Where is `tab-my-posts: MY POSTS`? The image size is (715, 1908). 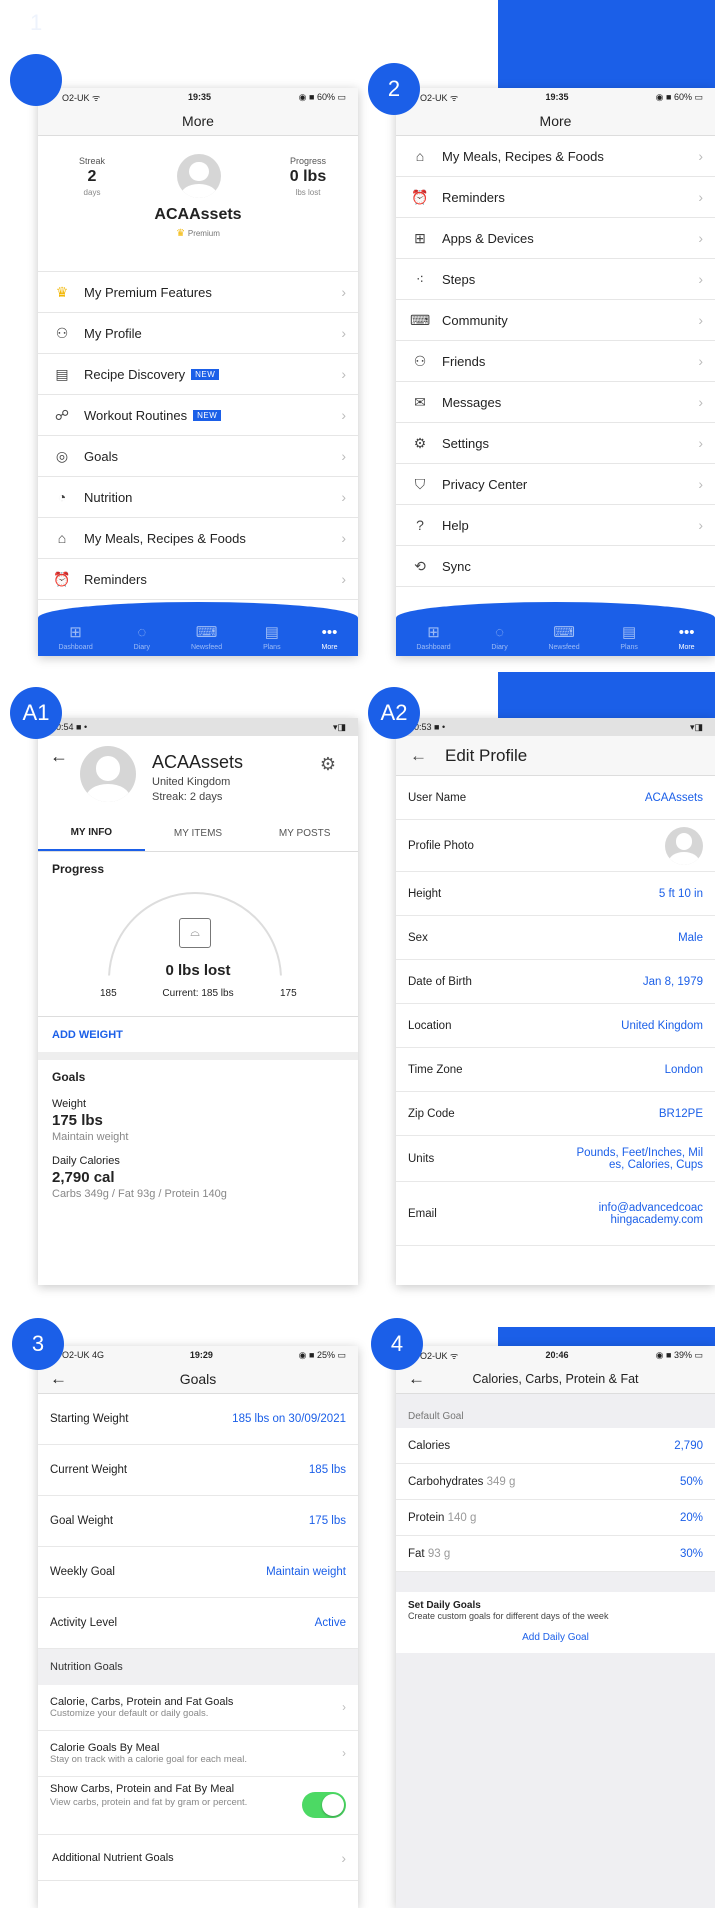
tab-my-posts: MY POSTS is located at coordinates (304, 833).